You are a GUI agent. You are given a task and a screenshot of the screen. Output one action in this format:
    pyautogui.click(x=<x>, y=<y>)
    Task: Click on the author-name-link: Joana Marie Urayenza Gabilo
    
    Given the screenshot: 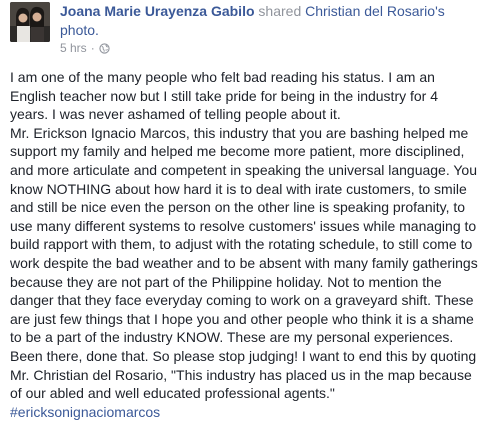 What is the action you would take?
    pyautogui.click(x=157, y=11)
    